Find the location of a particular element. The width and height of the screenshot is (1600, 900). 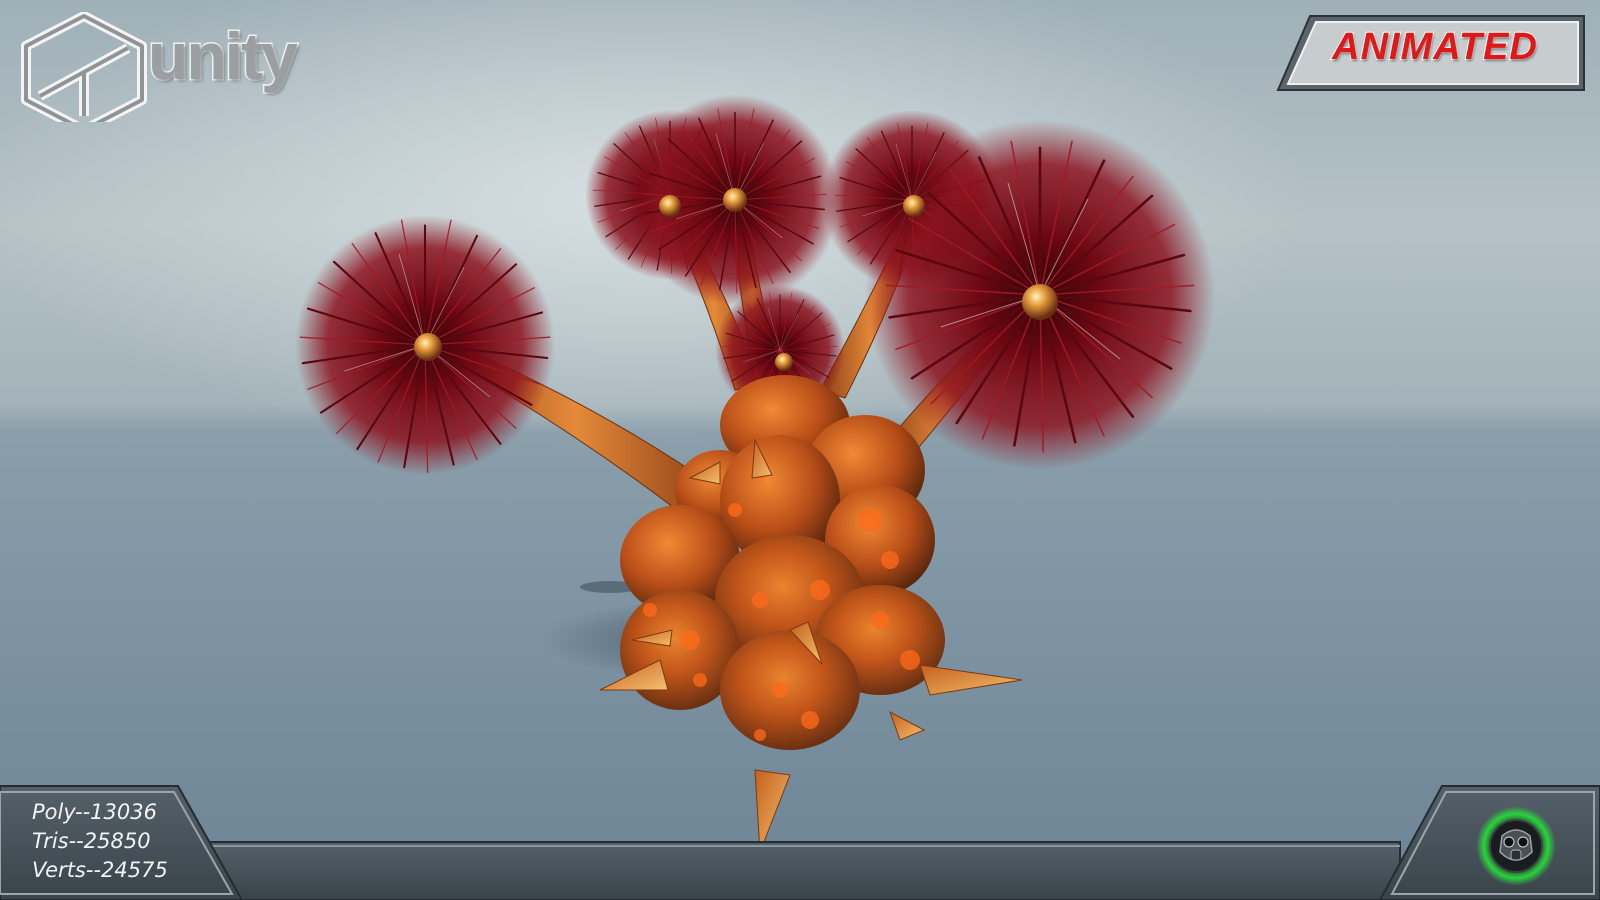

bottom-info-panel is located at coordinates (800, 842).